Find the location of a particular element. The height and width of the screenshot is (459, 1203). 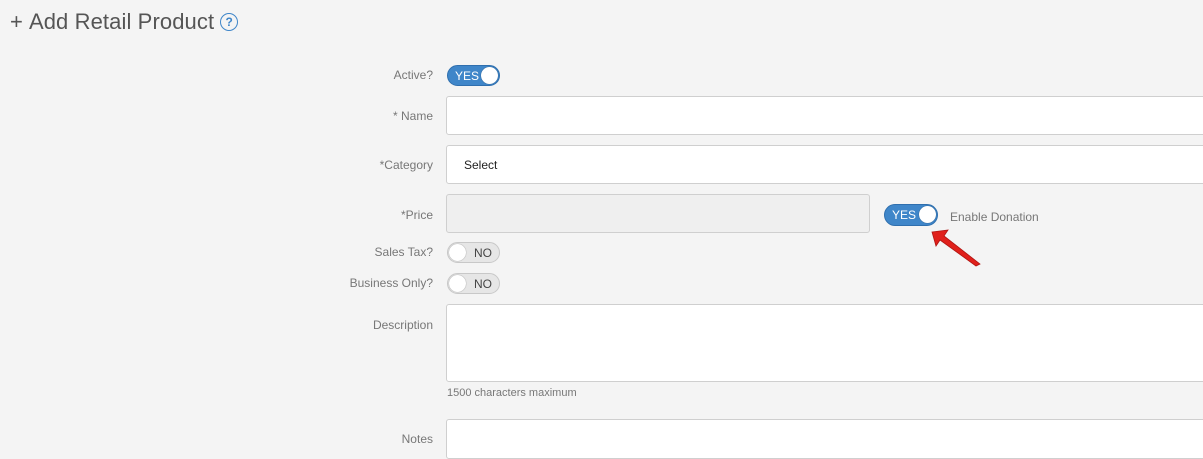

enable-donation-toggle: YES is located at coordinates (911, 215).